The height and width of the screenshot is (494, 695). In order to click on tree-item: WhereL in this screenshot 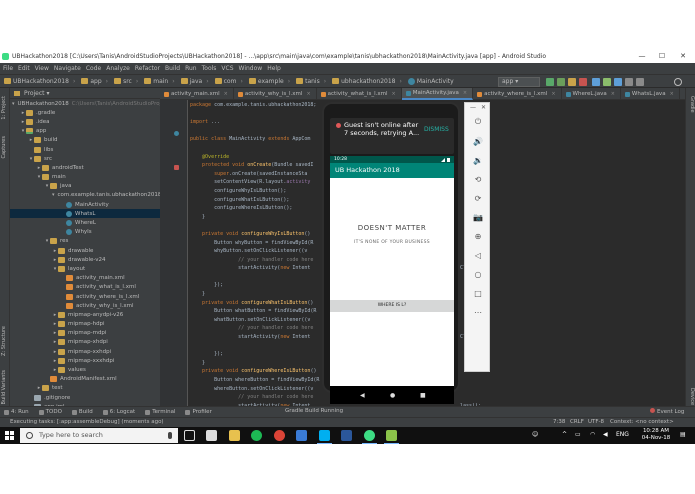, I will do `click(85, 222)`.